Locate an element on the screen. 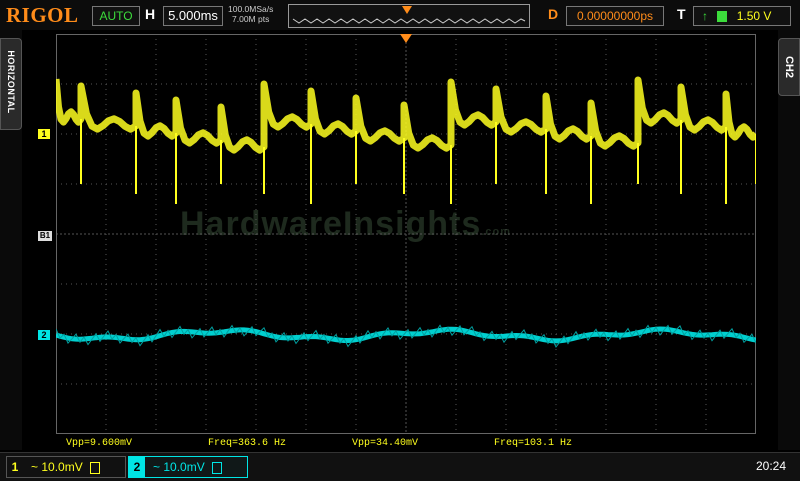  ch1-marker-label: 1 is located at coordinates (44, 134).